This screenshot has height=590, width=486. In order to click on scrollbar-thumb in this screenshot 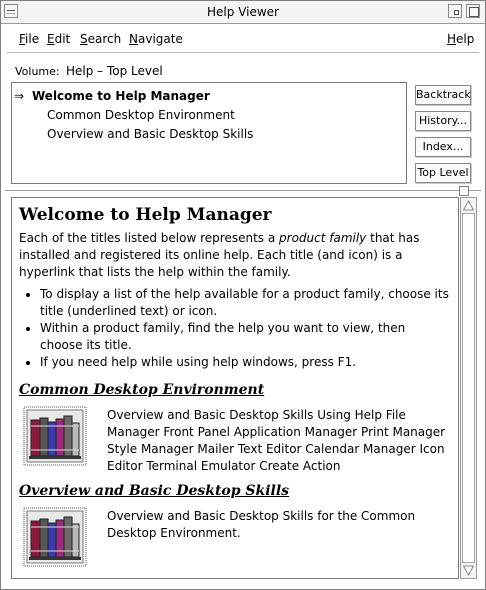, I will do `click(468, 388)`.